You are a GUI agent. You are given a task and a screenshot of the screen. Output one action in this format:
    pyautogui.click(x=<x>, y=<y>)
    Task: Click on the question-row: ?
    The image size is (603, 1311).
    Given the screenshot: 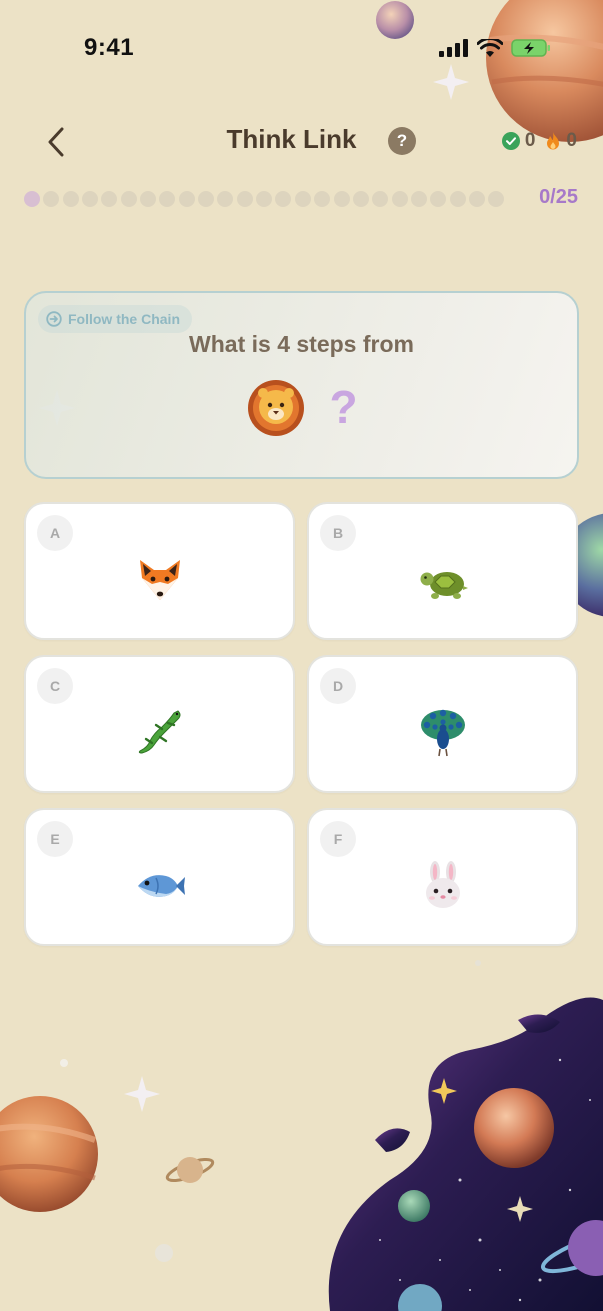 What is the action you would take?
    pyautogui.click(x=301, y=406)
    